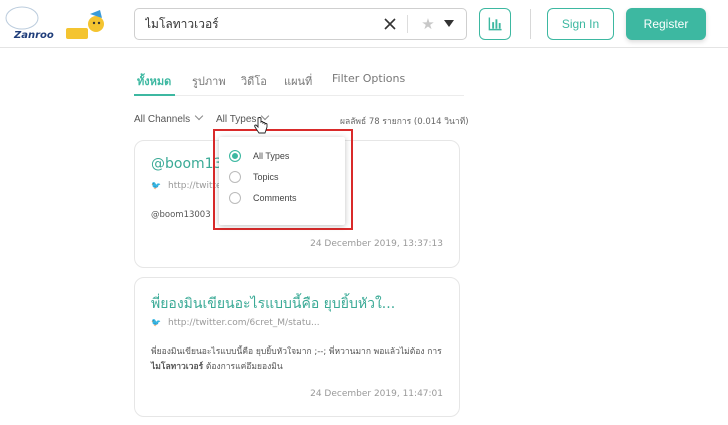 This screenshot has width=728, height=425. Describe the element at coordinates (282, 181) in the screenshot. I see `types-dropdown-menu: All Types Topics Comments` at that location.